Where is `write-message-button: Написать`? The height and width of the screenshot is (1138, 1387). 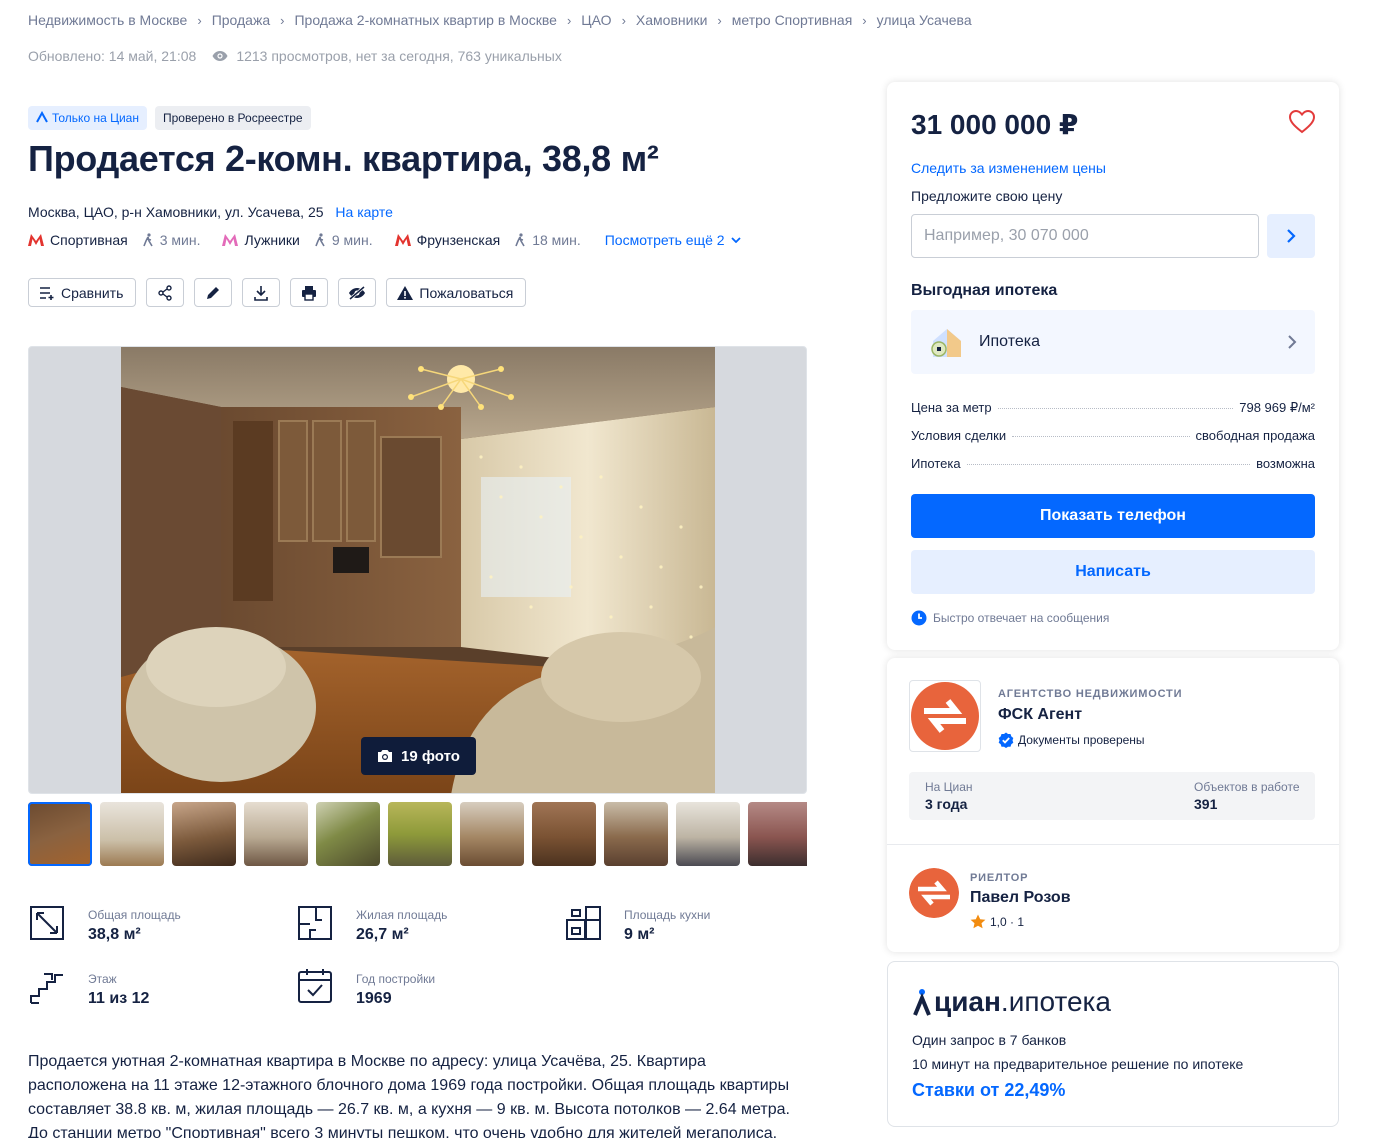 write-message-button: Написать is located at coordinates (1113, 572).